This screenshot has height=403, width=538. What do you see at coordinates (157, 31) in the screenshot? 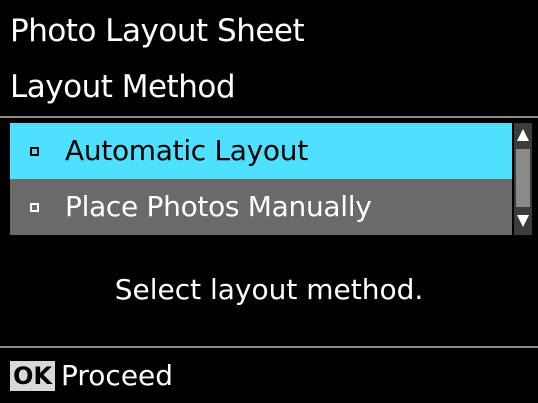
I see `screen-title: Photo Layout Sheet` at bounding box center [157, 31].